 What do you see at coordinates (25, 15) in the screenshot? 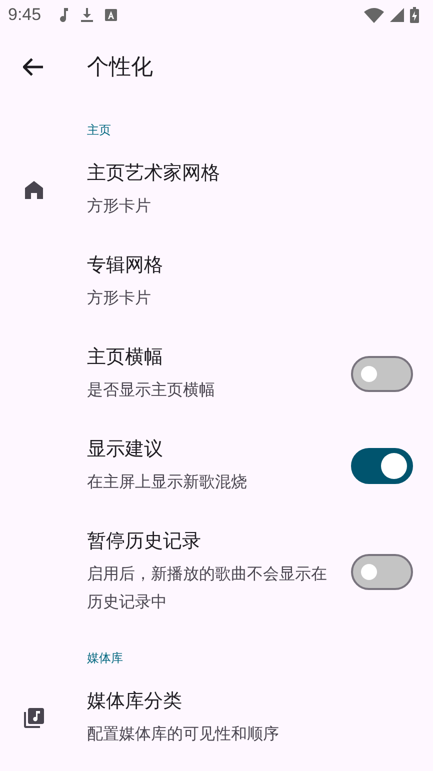
I see `status-time: 9:45` at bounding box center [25, 15].